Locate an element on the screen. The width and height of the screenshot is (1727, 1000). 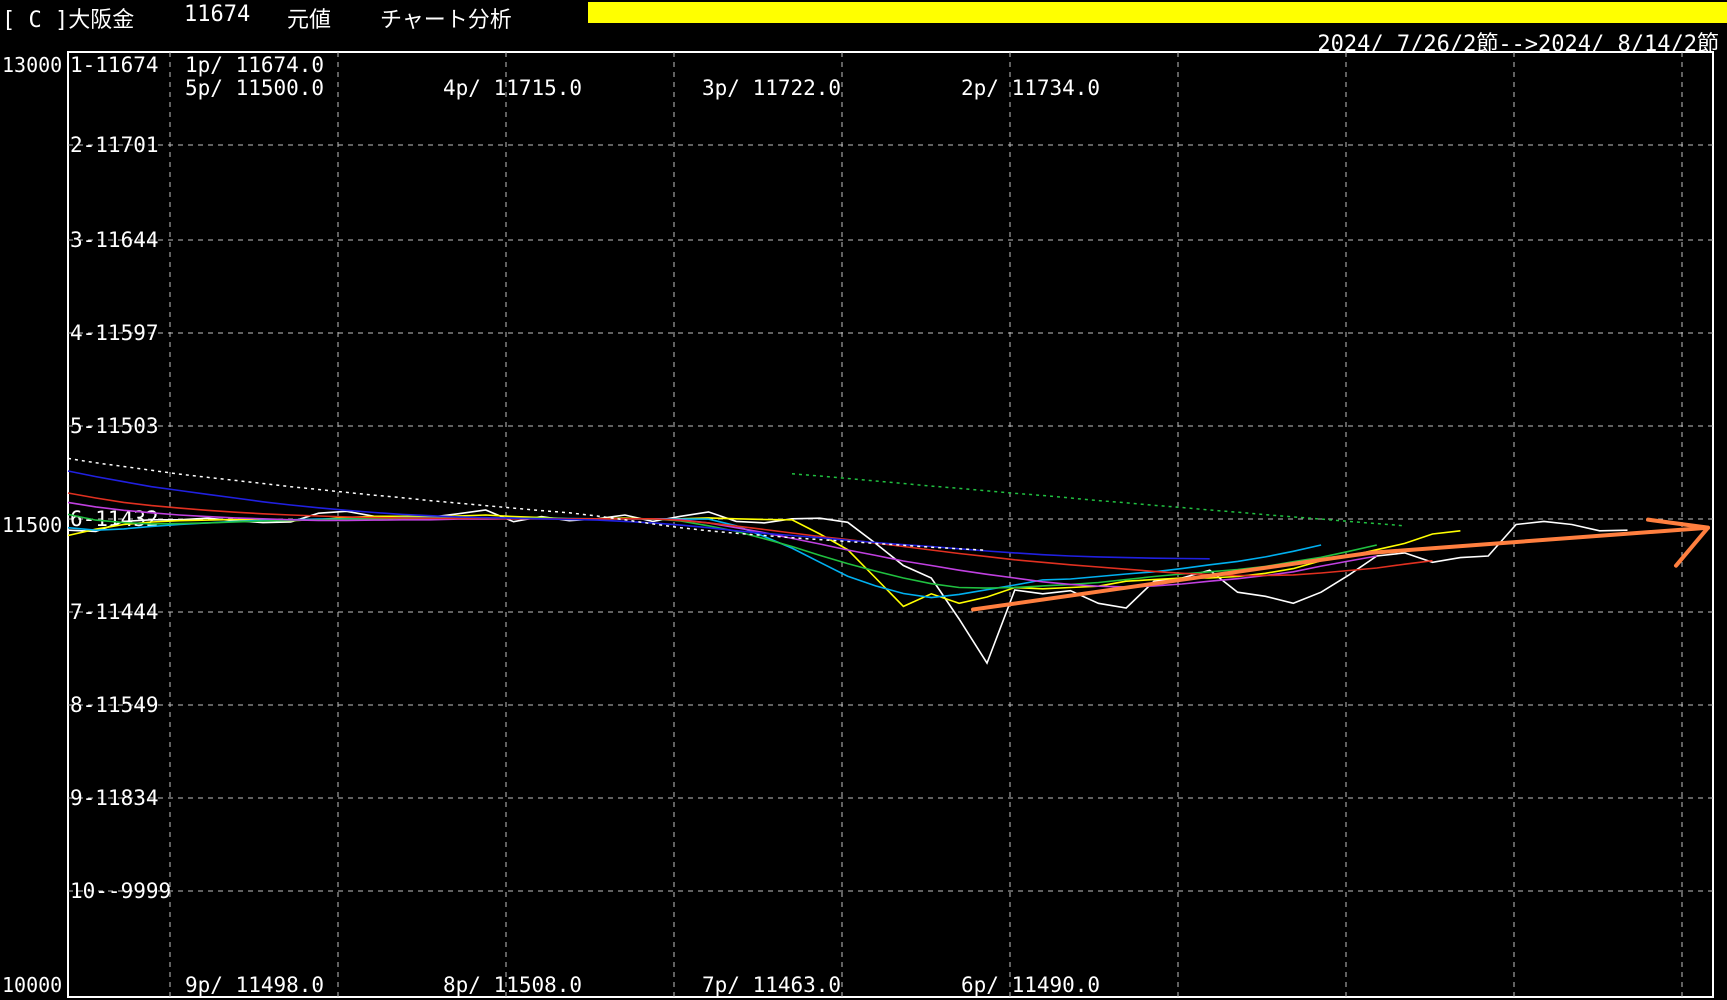
pivot-label: 1p/ 11674.0 is located at coordinates (254, 65).